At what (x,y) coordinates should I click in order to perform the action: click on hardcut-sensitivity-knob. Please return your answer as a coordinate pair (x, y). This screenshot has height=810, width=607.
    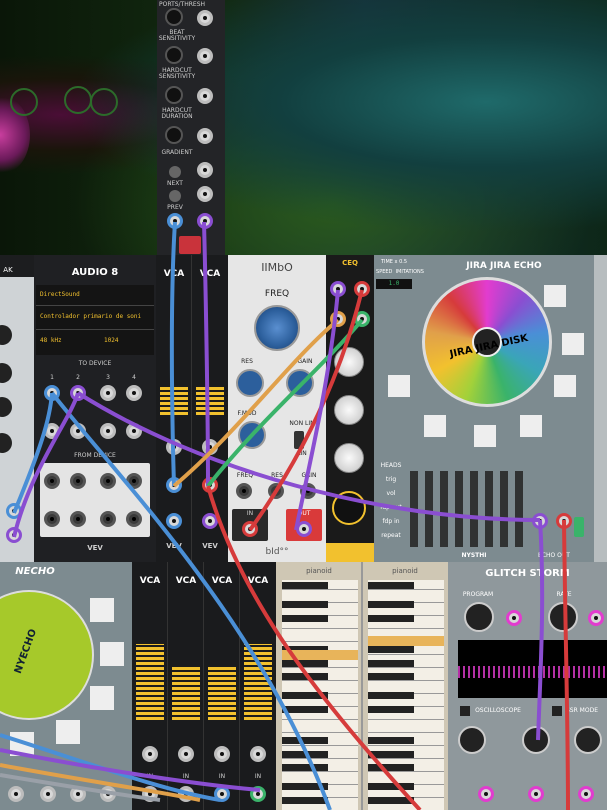
    Looking at the image, I should click on (174, 95).